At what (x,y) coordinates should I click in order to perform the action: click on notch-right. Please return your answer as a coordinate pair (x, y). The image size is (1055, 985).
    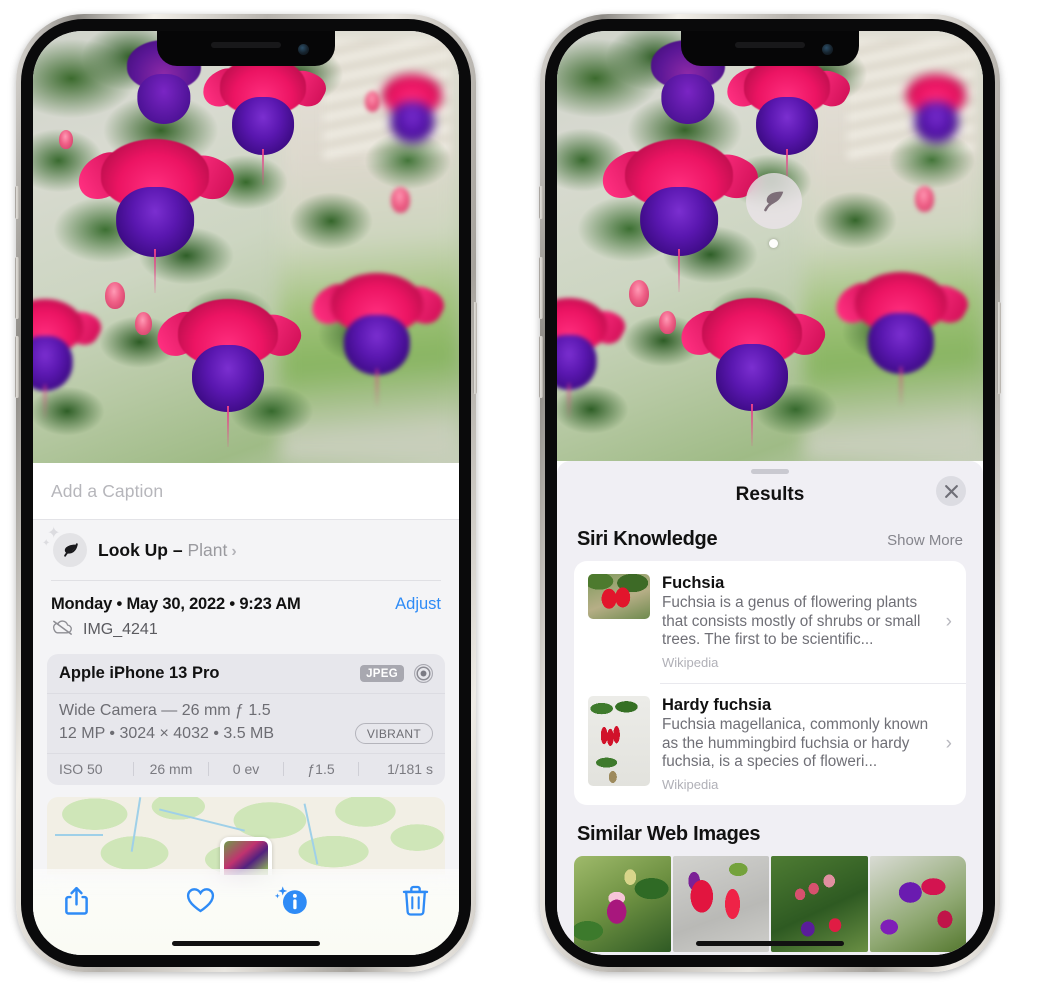
    Looking at the image, I should click on (770, 48).